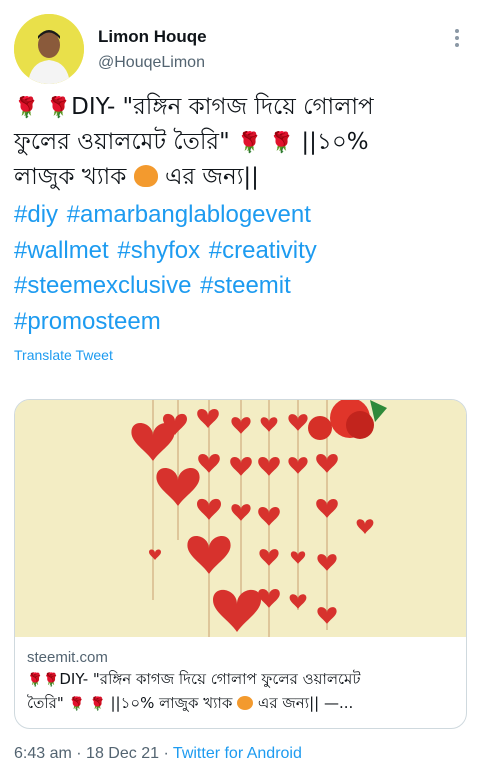 The height and width of the screenshot is (783, 481). What do you see at coordinates (102, 285) in the screenshot?
I see `hashtag-steemexclusive: #steemexclusive` at bounding box center [102, 285].